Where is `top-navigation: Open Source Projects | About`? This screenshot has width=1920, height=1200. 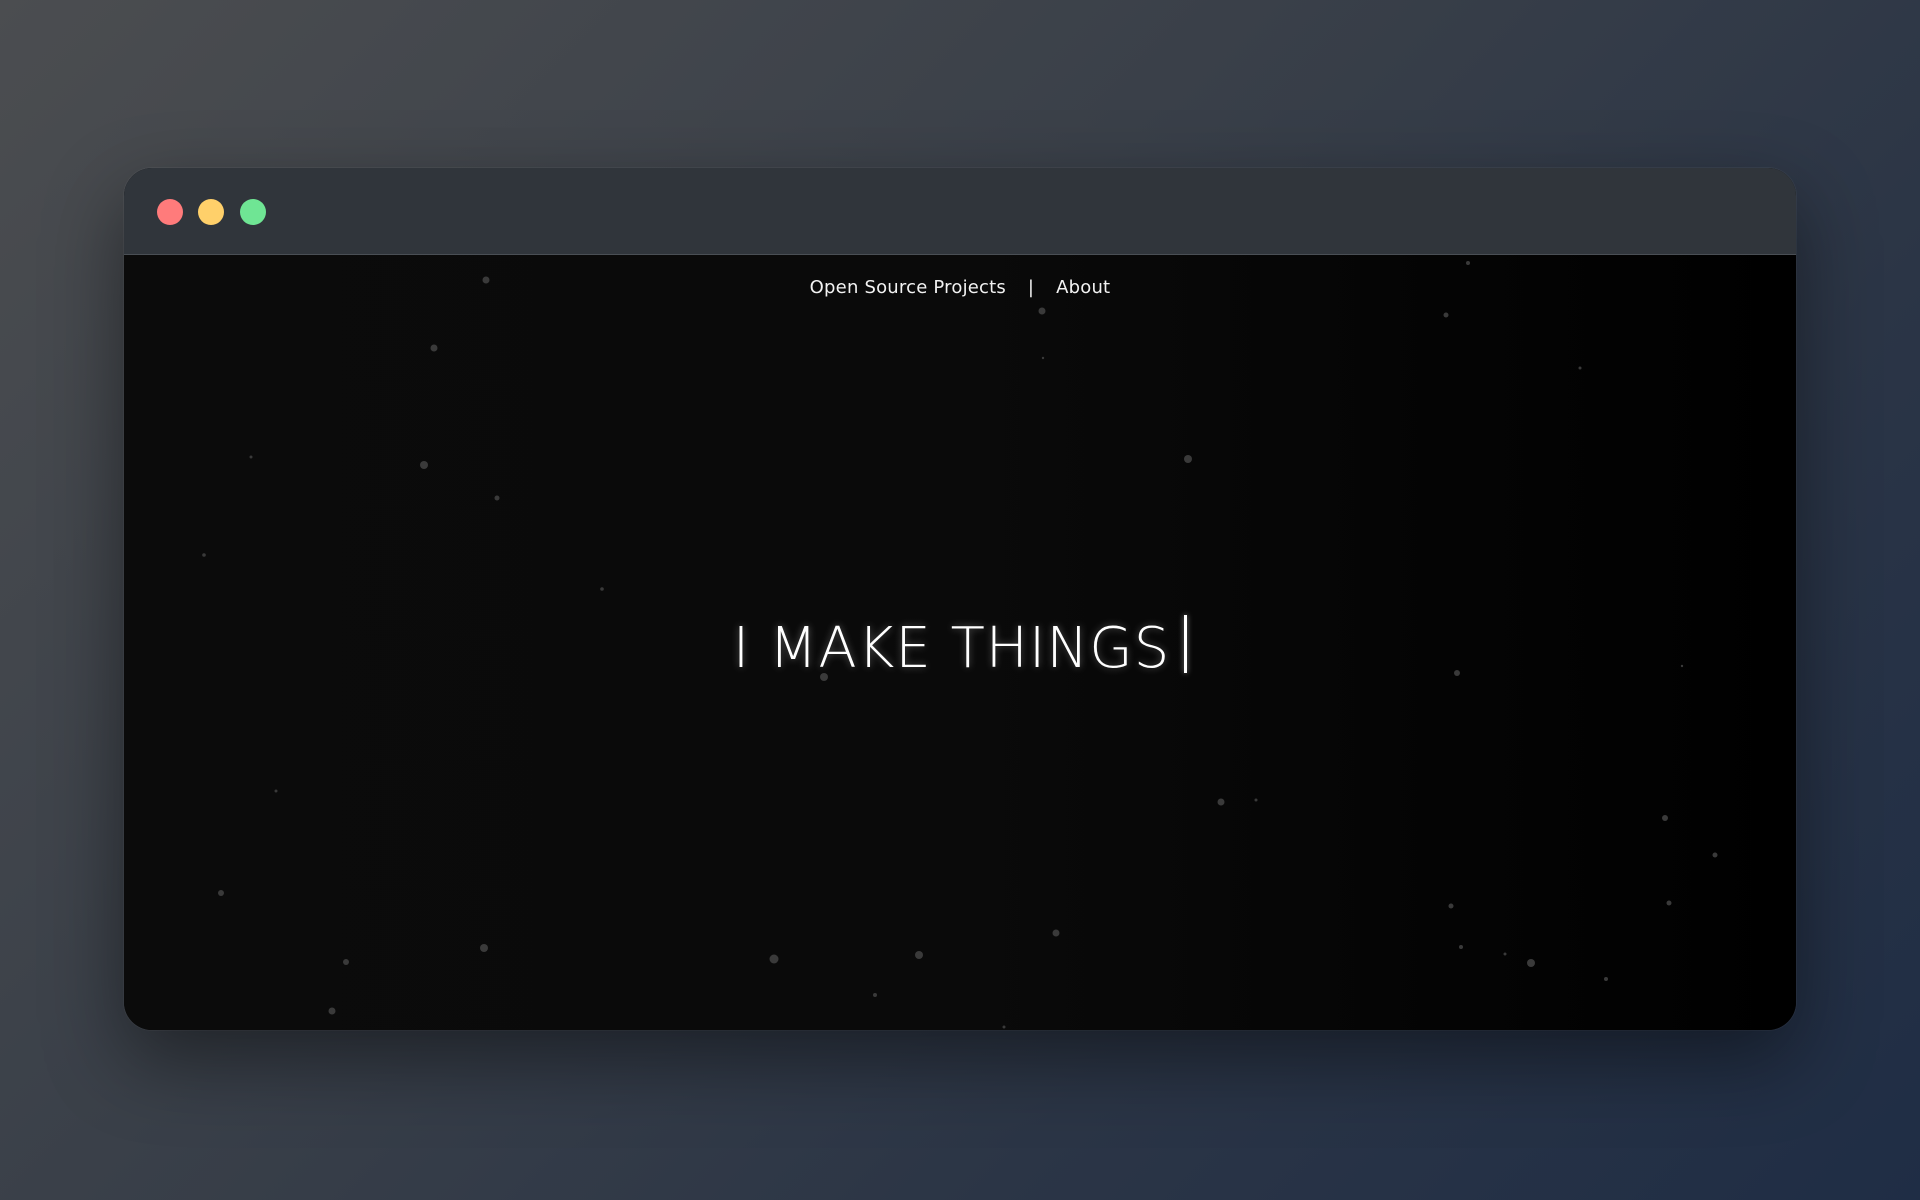
top-navigation: Open Source Projects | About is located at coordinates (960, 287).